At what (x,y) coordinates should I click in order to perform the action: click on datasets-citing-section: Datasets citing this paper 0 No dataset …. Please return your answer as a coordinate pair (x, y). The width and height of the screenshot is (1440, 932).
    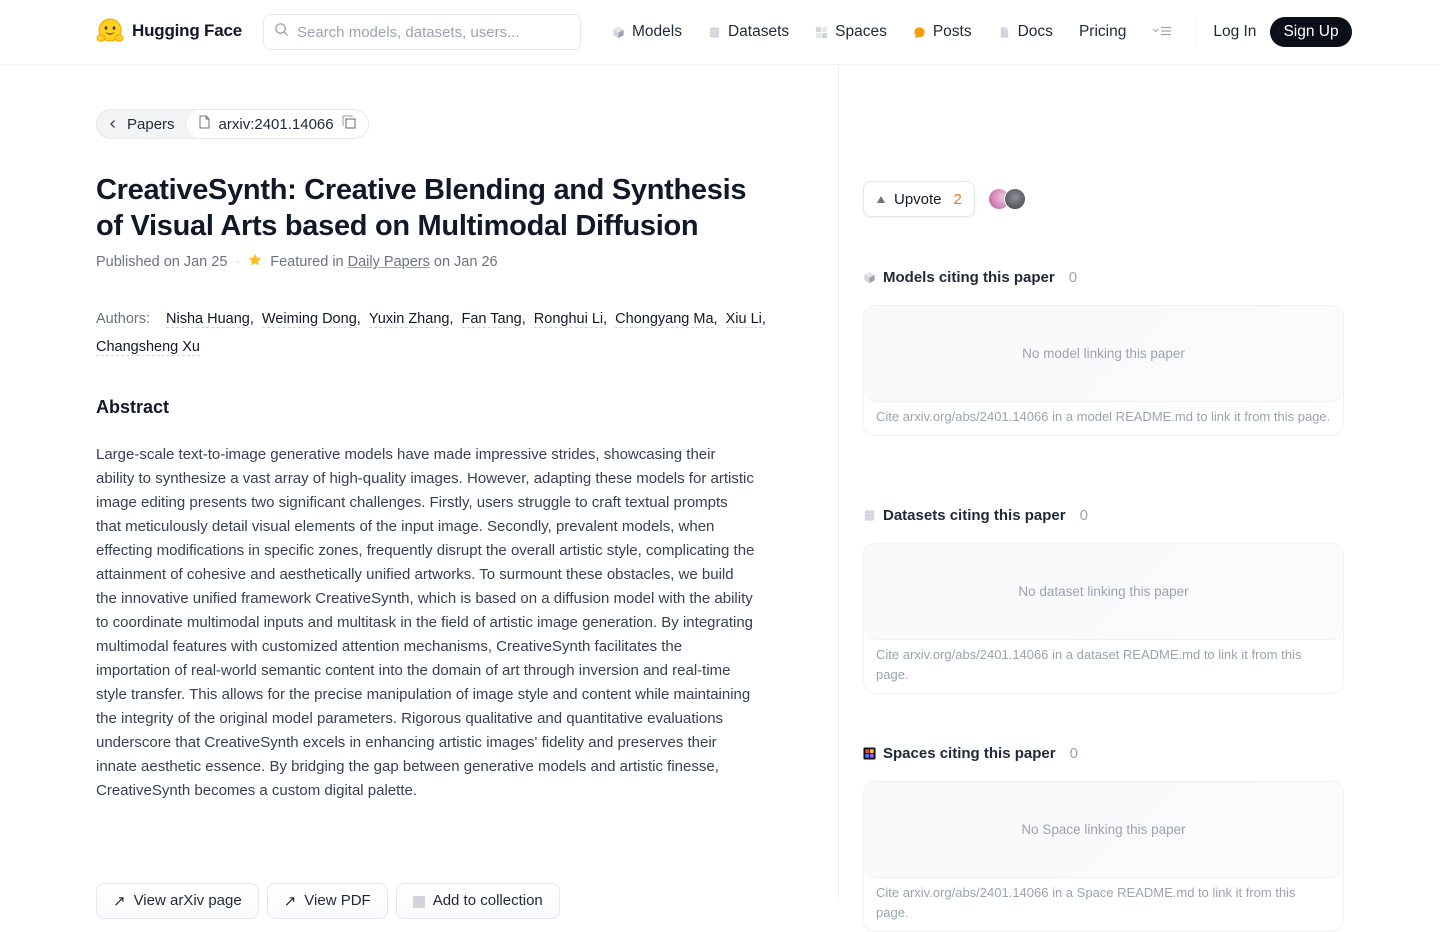
    Looking at the image, I should click on (1103, 598).